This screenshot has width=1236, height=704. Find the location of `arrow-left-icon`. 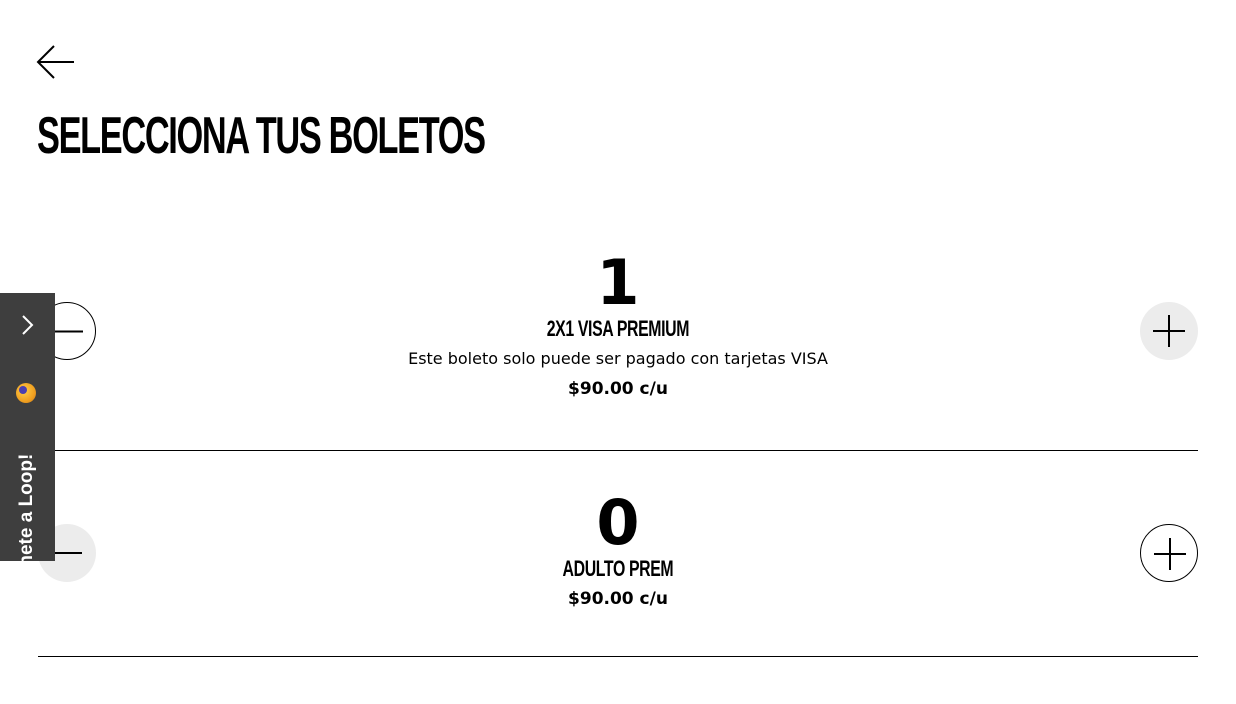

arrow-left-icon is located at coordinates (55, 62).